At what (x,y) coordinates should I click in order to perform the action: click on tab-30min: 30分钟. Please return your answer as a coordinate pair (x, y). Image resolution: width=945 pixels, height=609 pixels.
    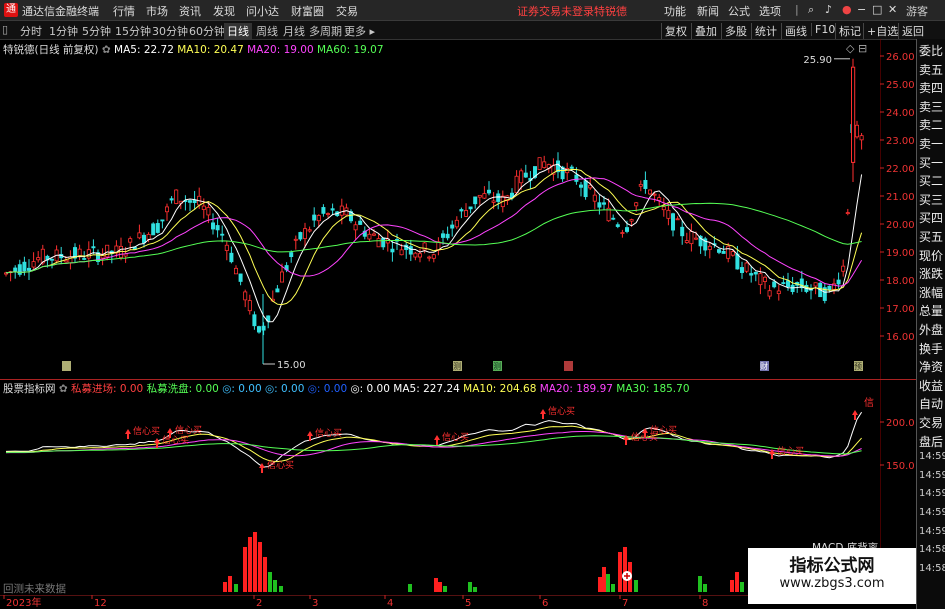
    Looking at the image, I should click on (170, 31).